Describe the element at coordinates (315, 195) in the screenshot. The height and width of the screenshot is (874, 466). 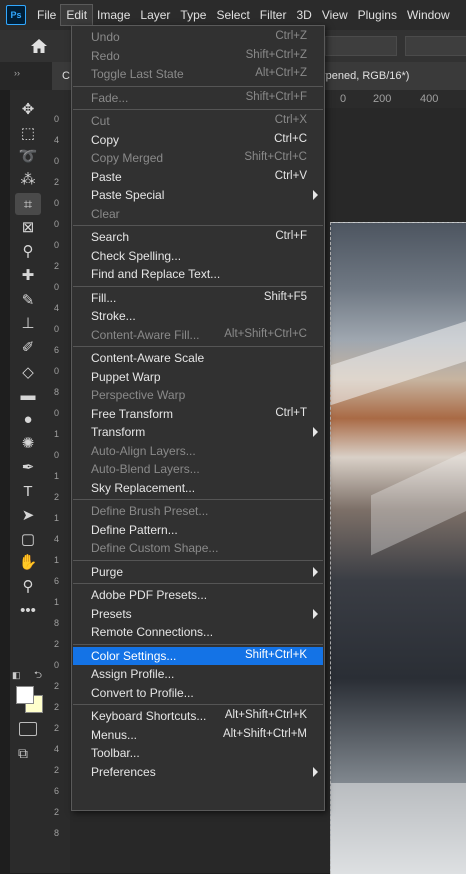
I see `submenu-arrow-icon` at that location.